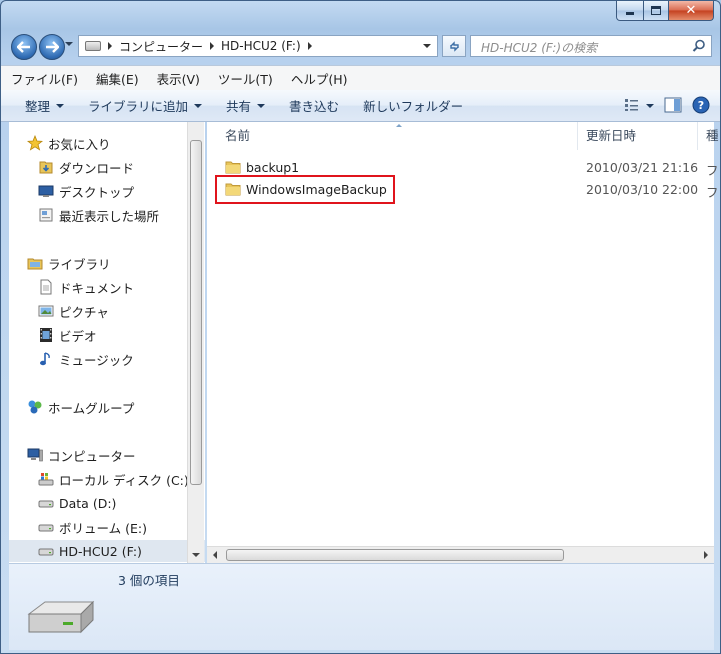 The height and width of the screenshot is (654, 721). I want to click on search-box: HD-HCU2 (F:)の検索, so click(591, 46).